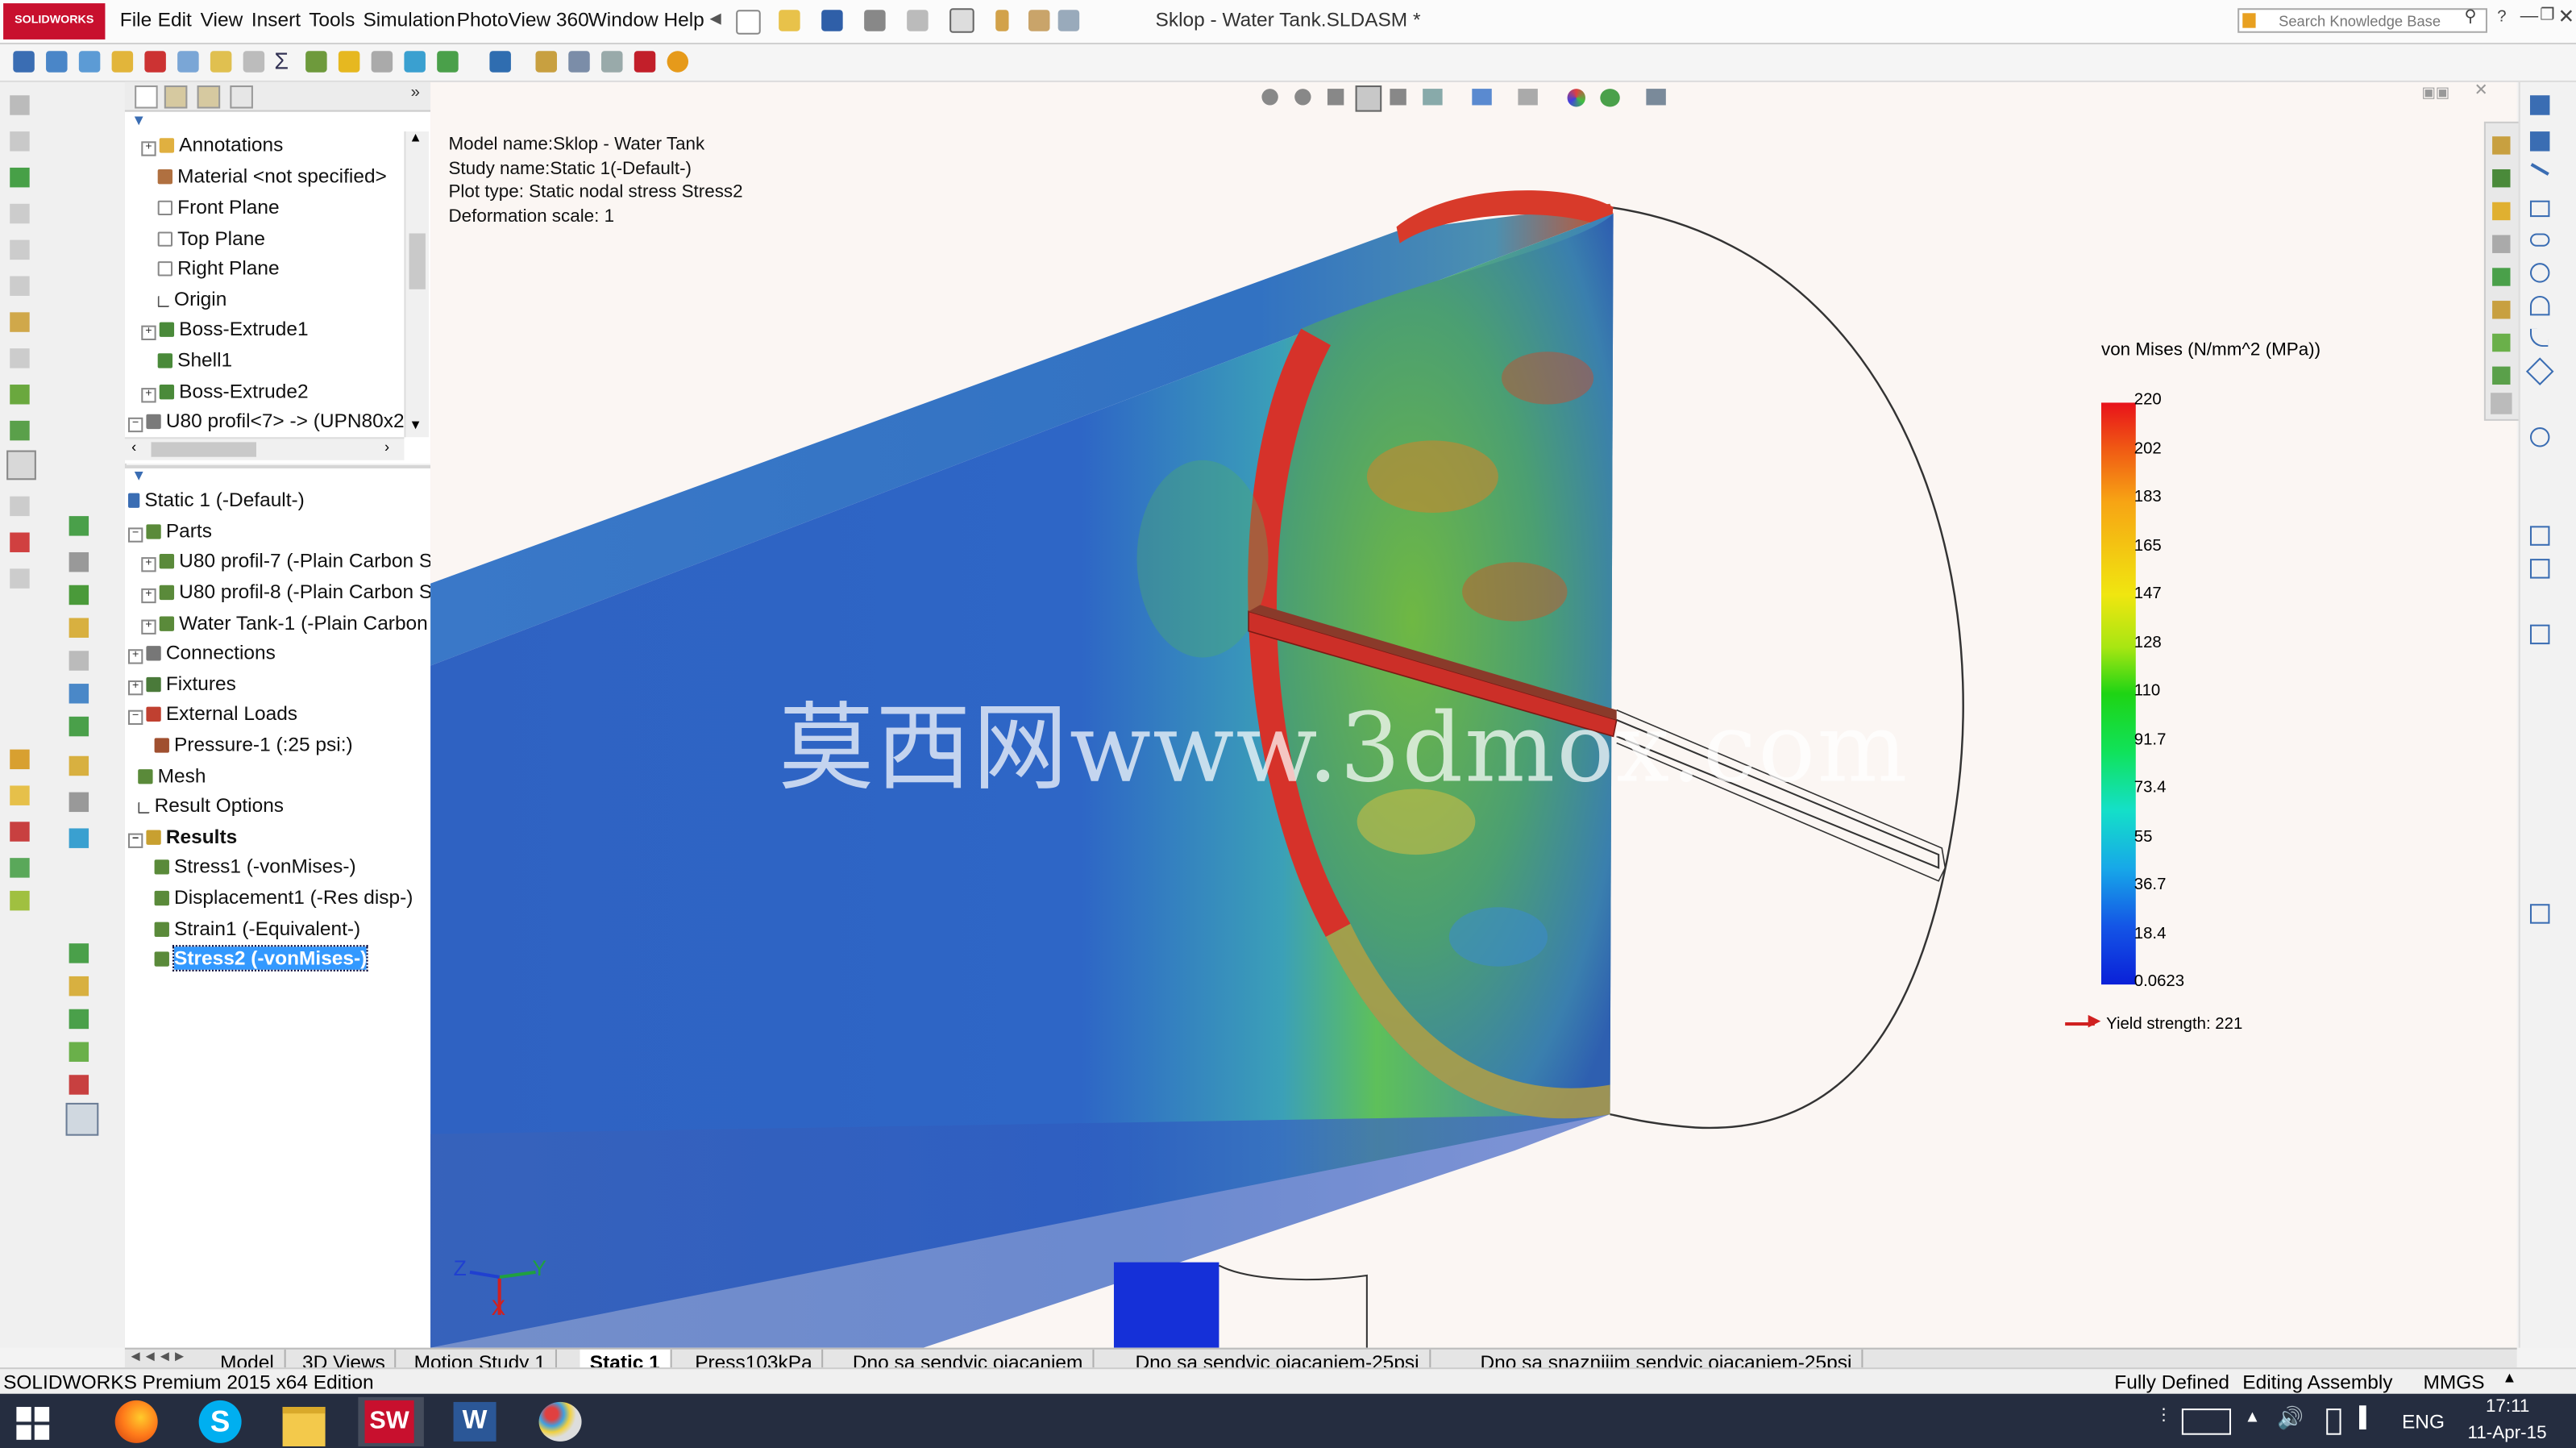 Image resolution: width=2576 pixels, height=1448 pixels. I want to click on clock-date: 11-Apr-15, so click(2507, 1433).